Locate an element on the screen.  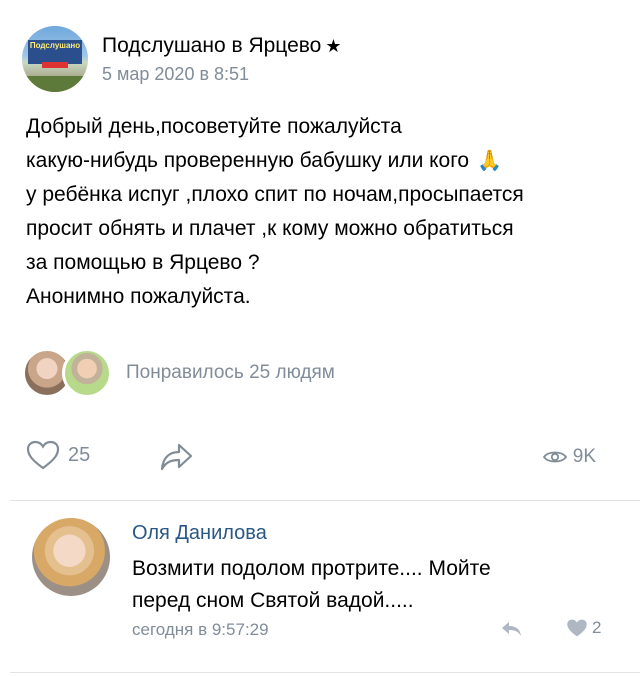
likes-summary: Понравилось 25 людям is located at coordinates (230, 373).